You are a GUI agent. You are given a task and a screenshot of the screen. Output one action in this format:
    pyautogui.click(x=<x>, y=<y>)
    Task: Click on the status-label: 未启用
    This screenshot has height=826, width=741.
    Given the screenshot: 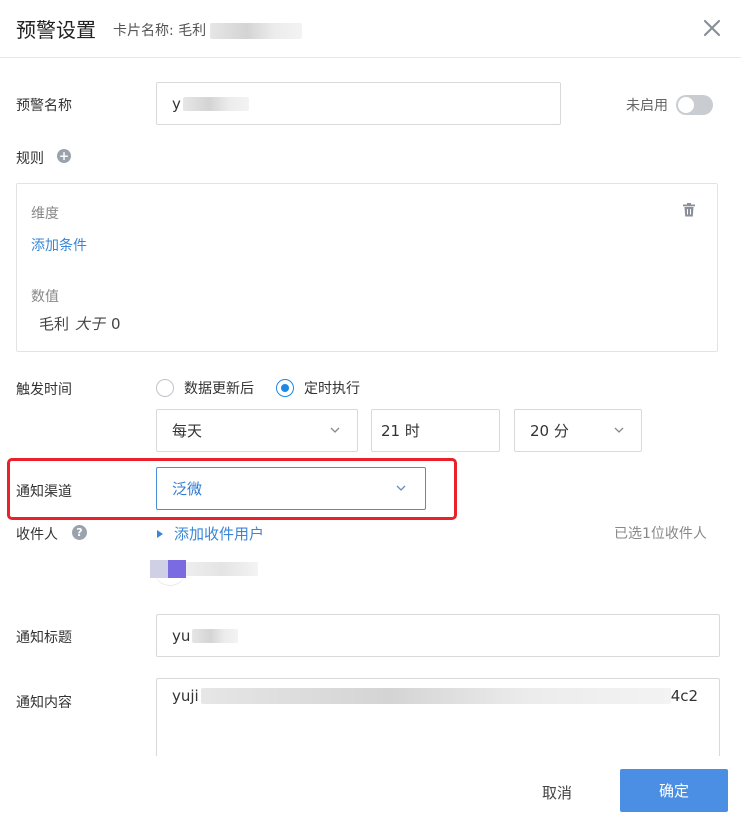 What is the action you would take?
    pyautogui.click(x=647, y=106)
    